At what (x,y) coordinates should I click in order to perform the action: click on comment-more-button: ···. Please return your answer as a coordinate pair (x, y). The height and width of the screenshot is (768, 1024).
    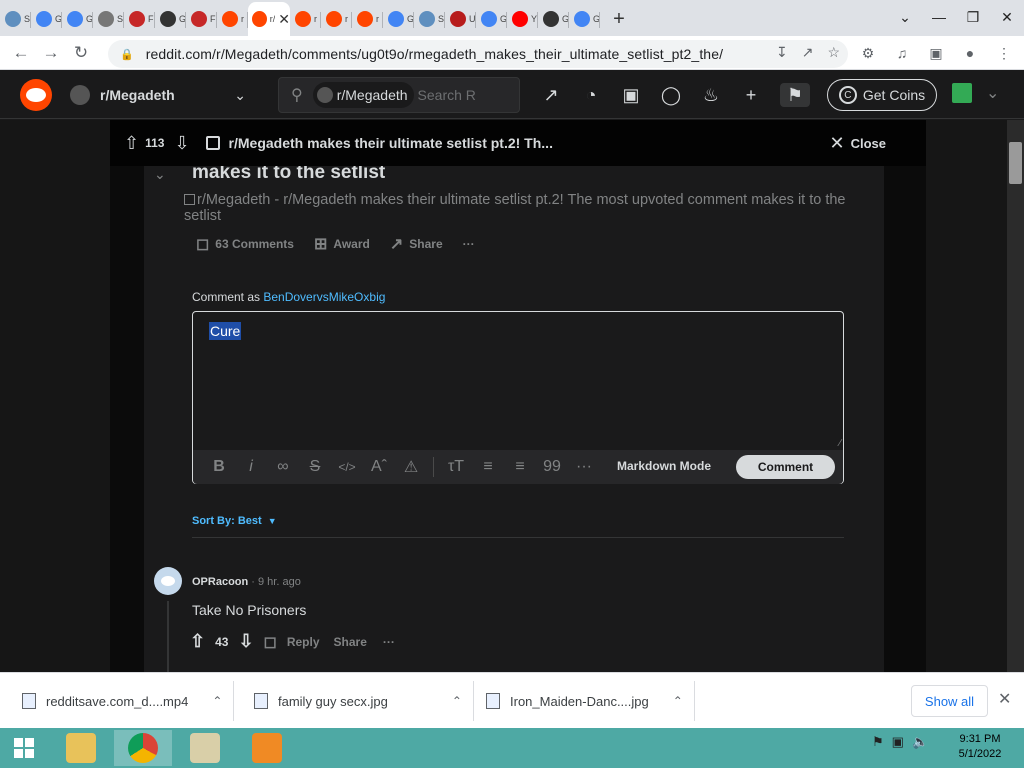
    Looking at the image, I should click on (389, 642).